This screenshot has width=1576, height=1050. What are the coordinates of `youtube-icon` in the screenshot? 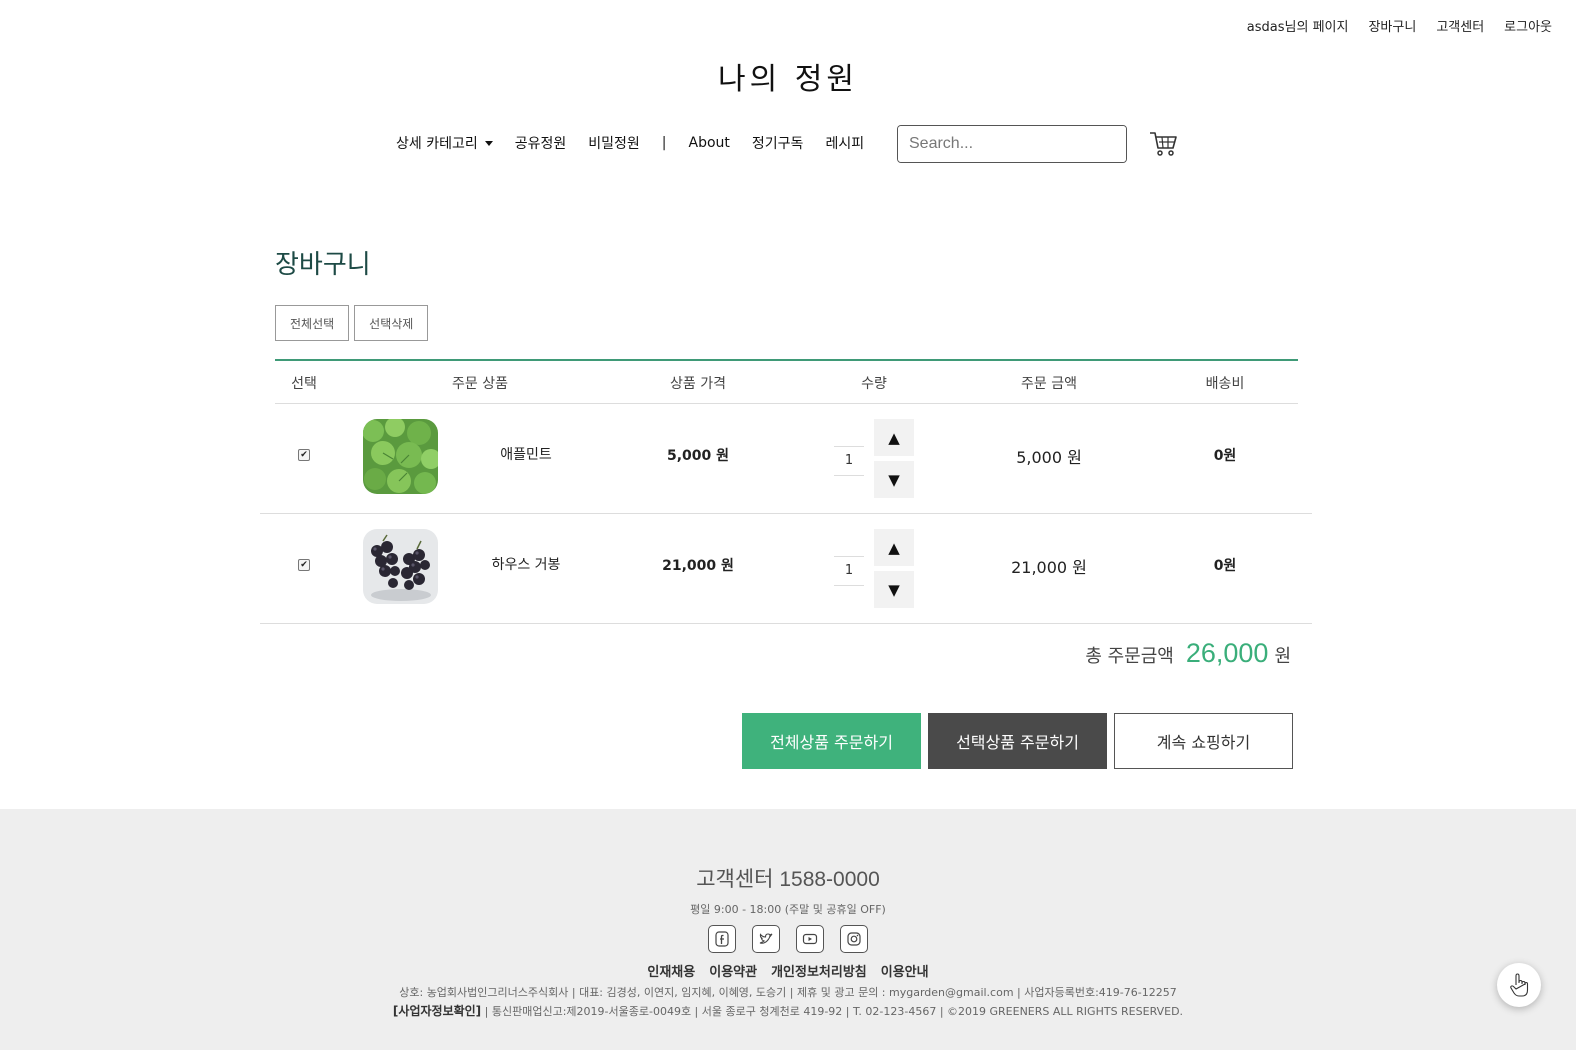 It's located at (810, 939).